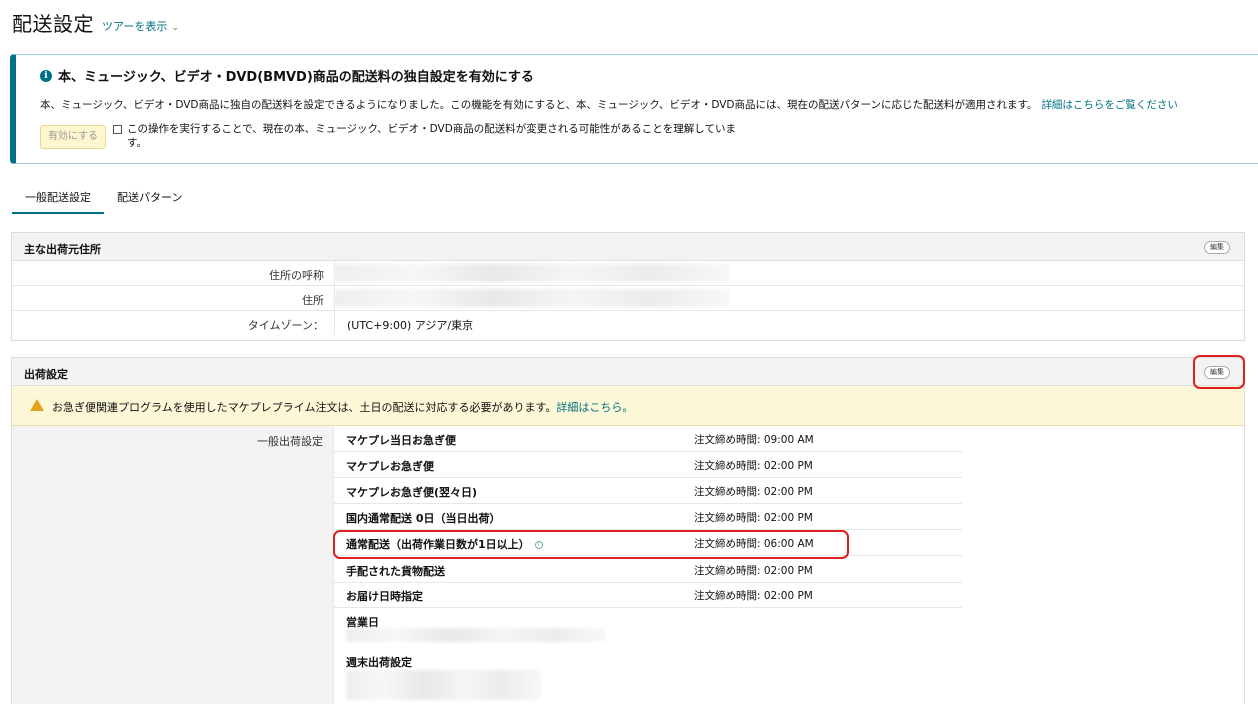 Image resolution: width=1258 pixels, height=704 pixels. I want to click on address-edit-button: 編集, so click(1217, 247).